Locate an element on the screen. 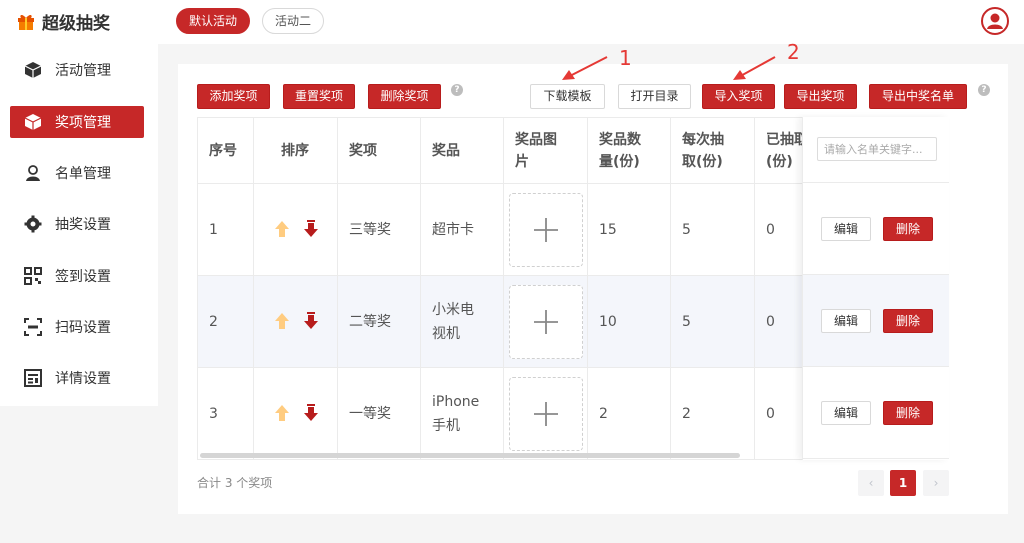 The height and width of the screenshot is (543, 1024). sidebar-item-activity: 活动管理 is located at coordinates (77, 70).